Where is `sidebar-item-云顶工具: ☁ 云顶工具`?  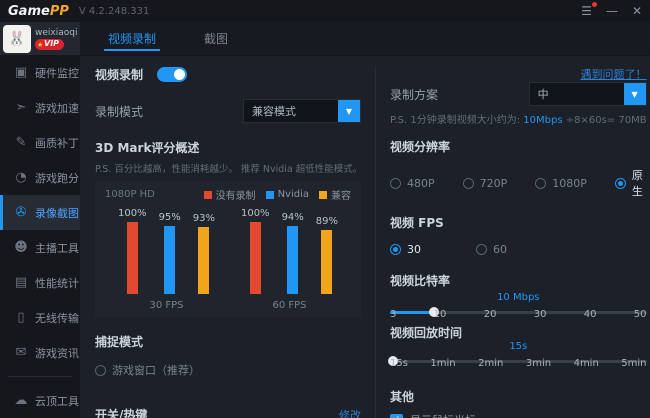
sidebar-item-云顶工具: ☁ 云顶工具 is located at coordinates (40, 400).